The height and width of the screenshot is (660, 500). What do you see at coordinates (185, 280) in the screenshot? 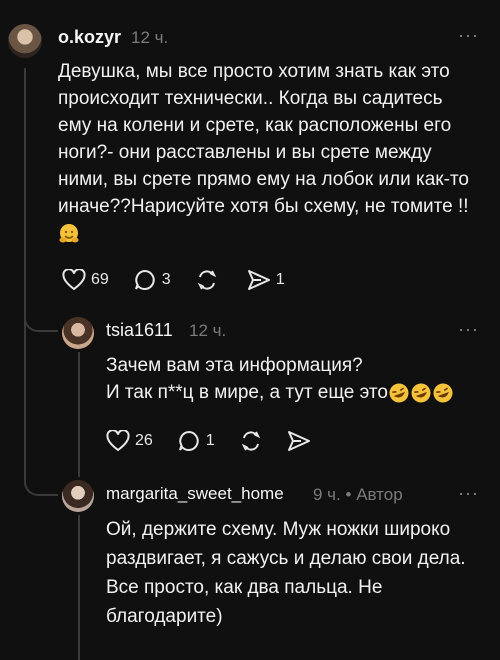
I see `action-bar: 69 3 1` at bounding box center [185, 280].